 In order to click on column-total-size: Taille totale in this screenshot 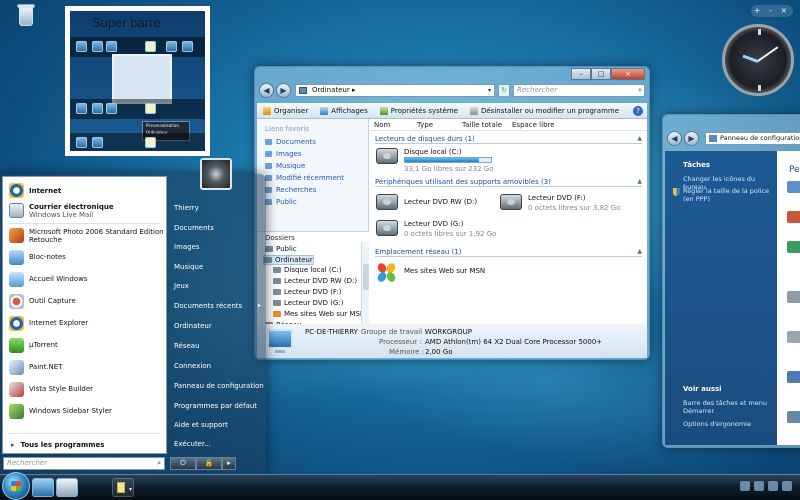, I will do `click(482, 125)`.